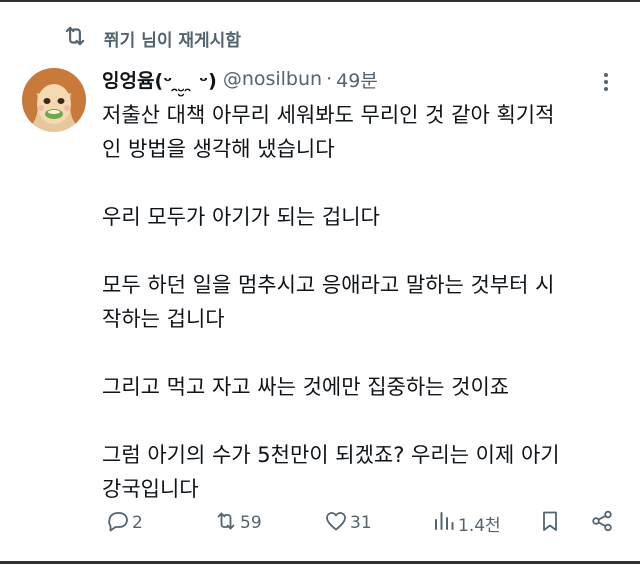 The image size is (640, 564). I want to click on share-button, so click(601, 523).